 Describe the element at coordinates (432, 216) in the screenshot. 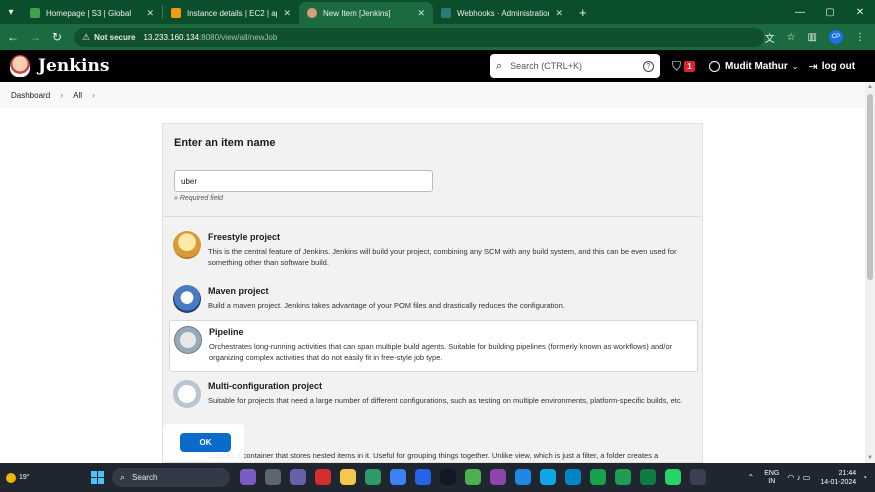

I see `divider` at that location.